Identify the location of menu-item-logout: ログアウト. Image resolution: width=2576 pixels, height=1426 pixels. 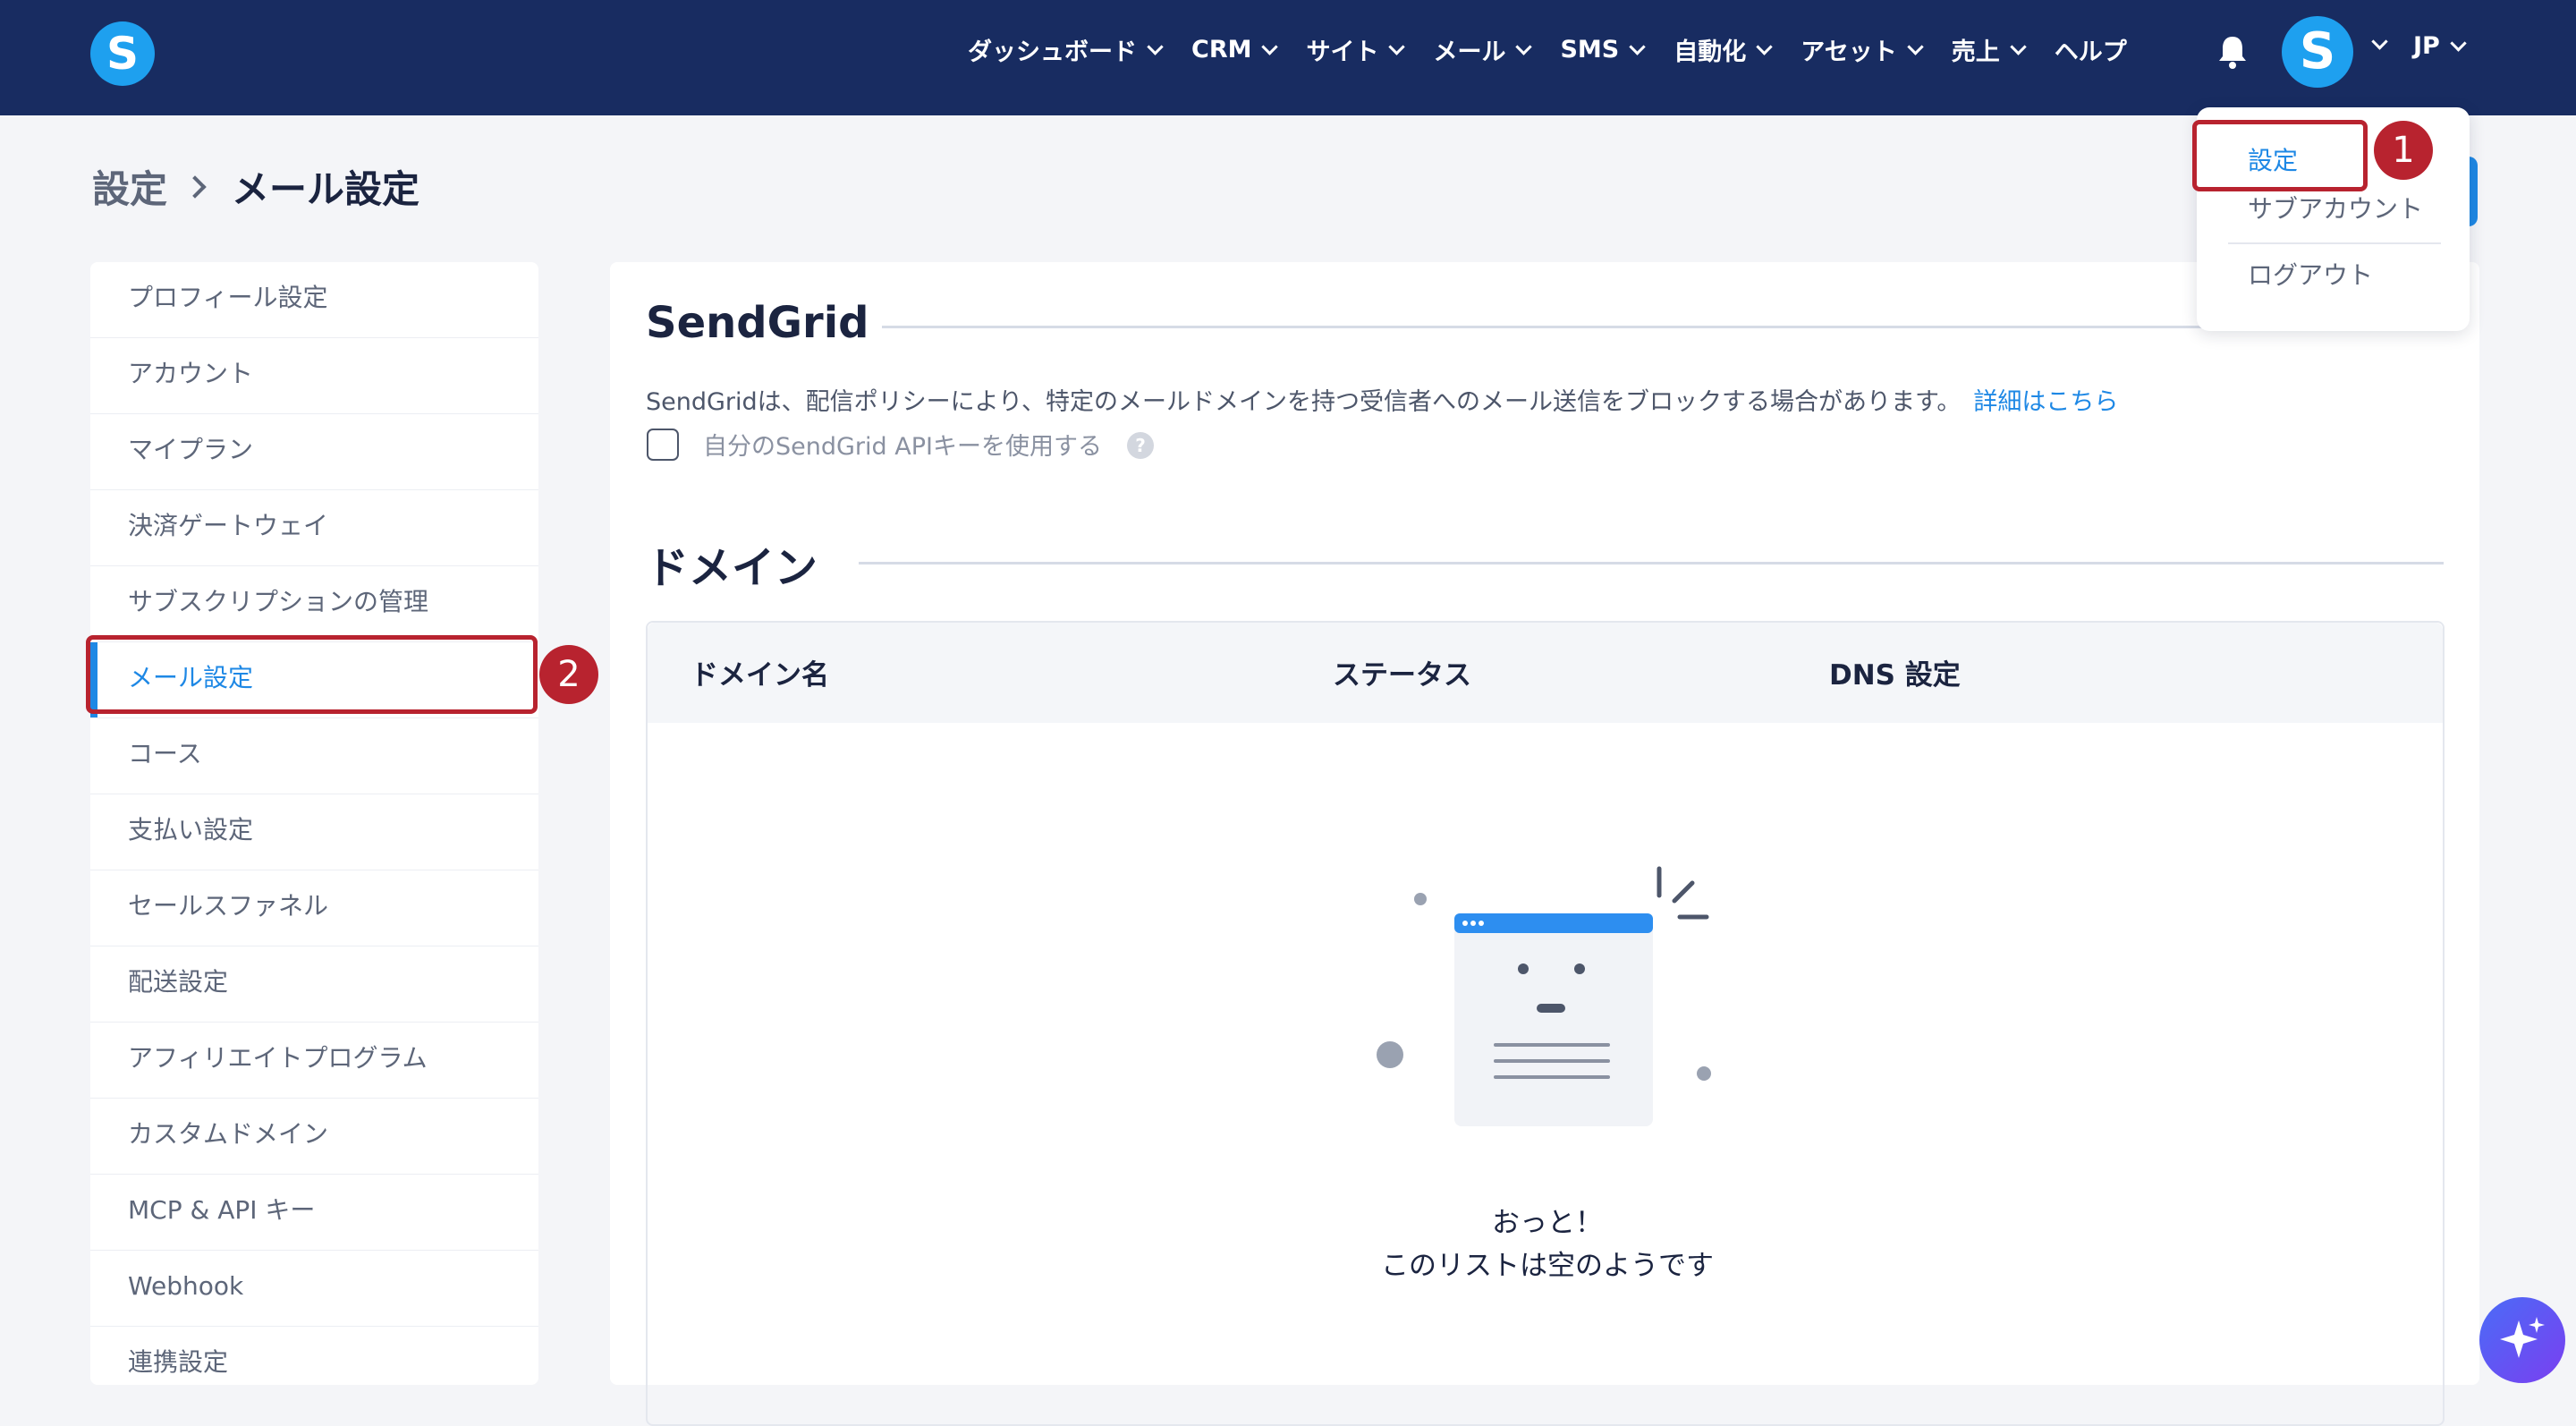
(2310, 274).